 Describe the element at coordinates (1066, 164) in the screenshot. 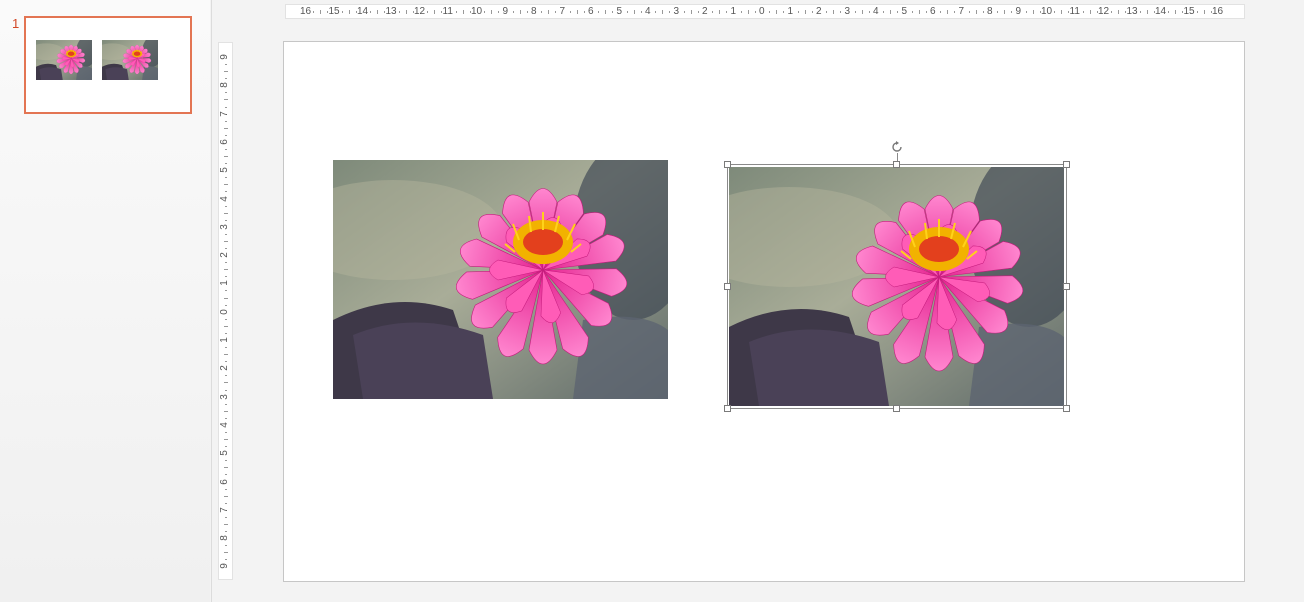

I see `resize-handle-top-right` at that location.